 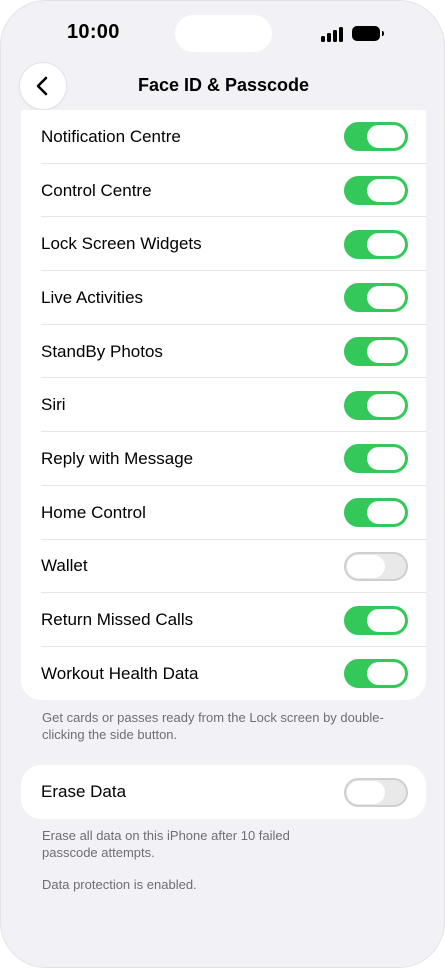 I want to click on toggle-row: Control Centre, so click(x=223, y=191).